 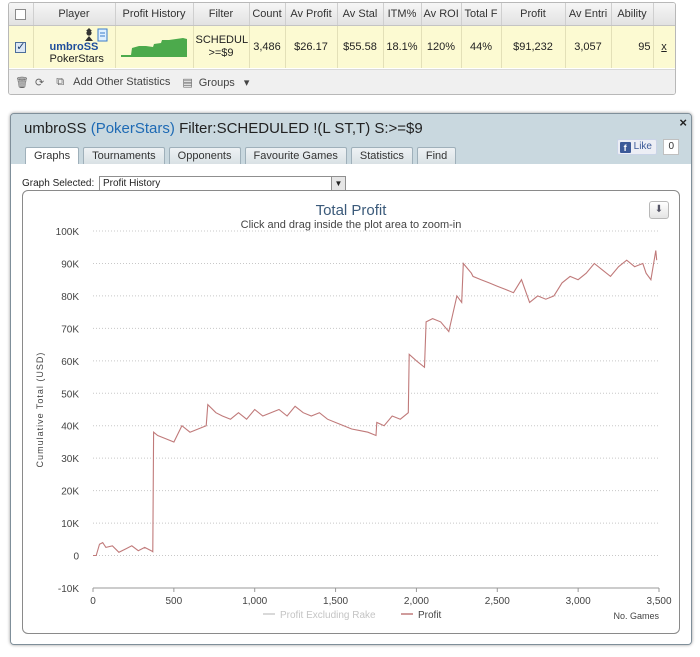 I want to click on facebook-icon: f, so click(x=625, y=147).